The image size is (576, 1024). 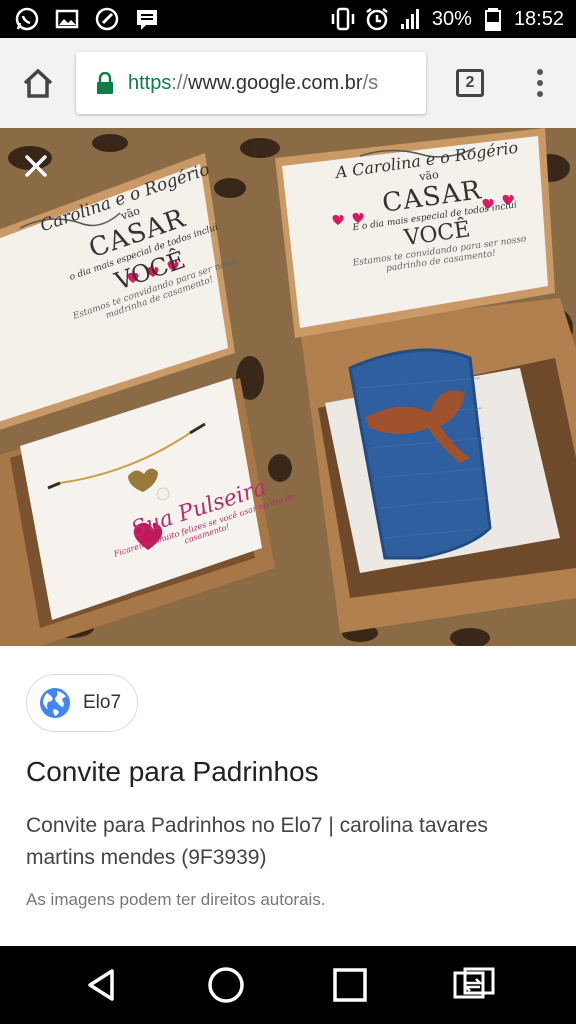 I want to click on home-nav-button, so click(x=226, y=985).